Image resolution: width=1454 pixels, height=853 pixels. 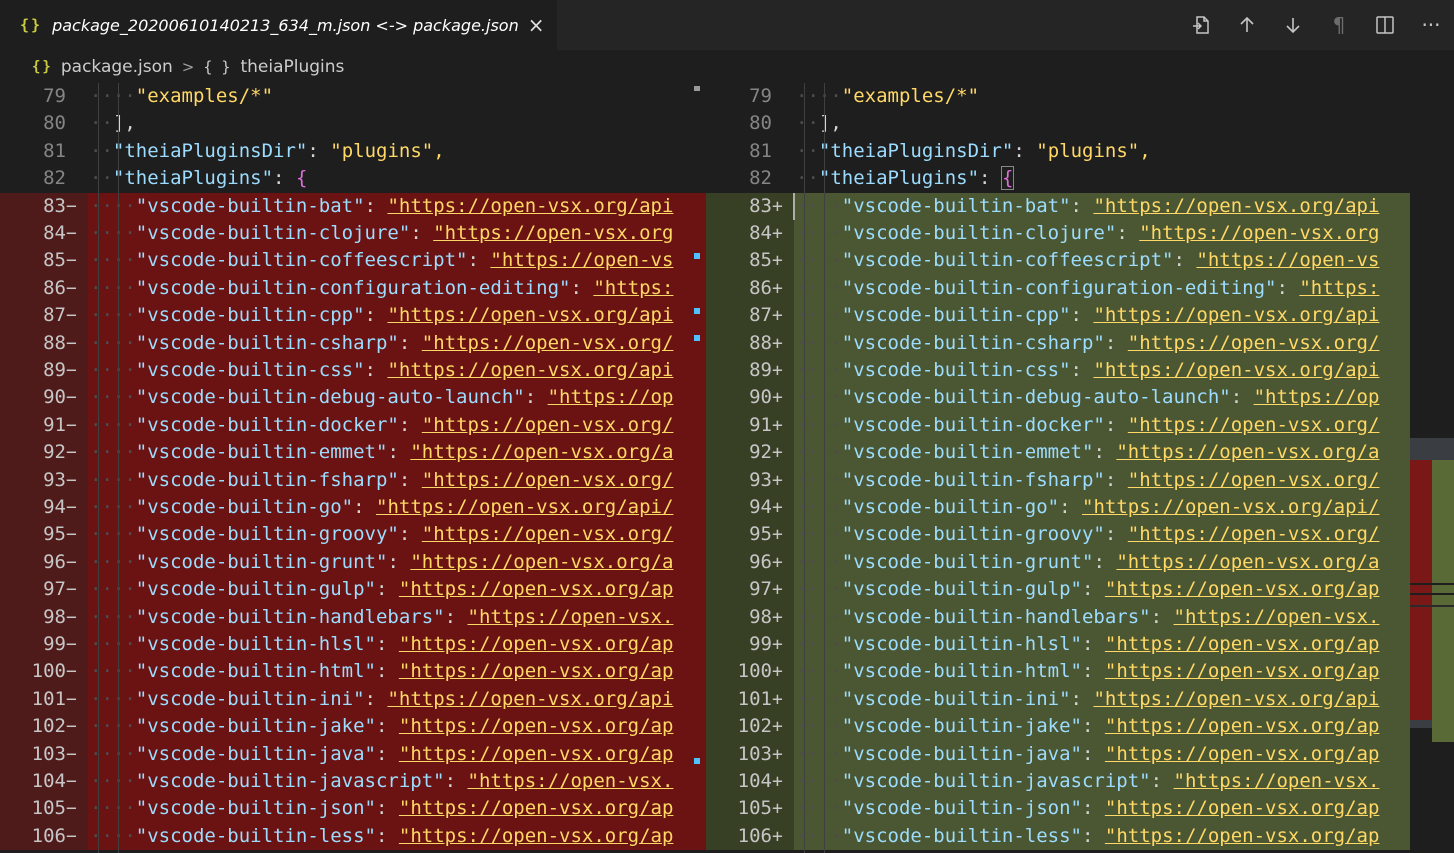 I want to click on previous-change-icon, so click(x=1247, y=25).